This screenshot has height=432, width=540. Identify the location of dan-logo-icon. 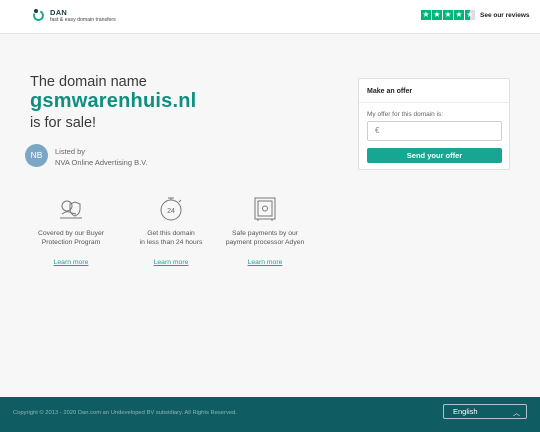
(38, 15).